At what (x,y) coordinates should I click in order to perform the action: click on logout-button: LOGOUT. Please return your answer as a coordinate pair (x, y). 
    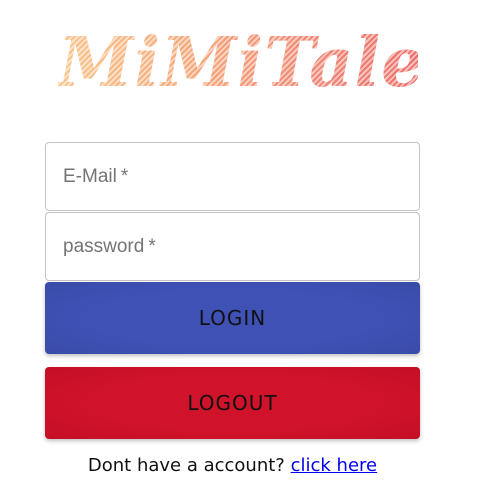
    Looking at the image, I should click on (232, 403).